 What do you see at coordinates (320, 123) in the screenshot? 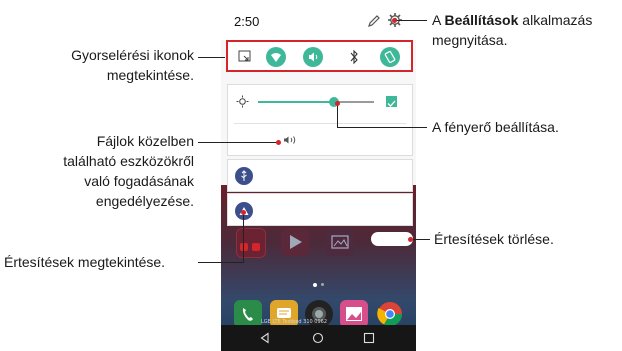
I see `panel-divider` at bounding box center [320, 123].